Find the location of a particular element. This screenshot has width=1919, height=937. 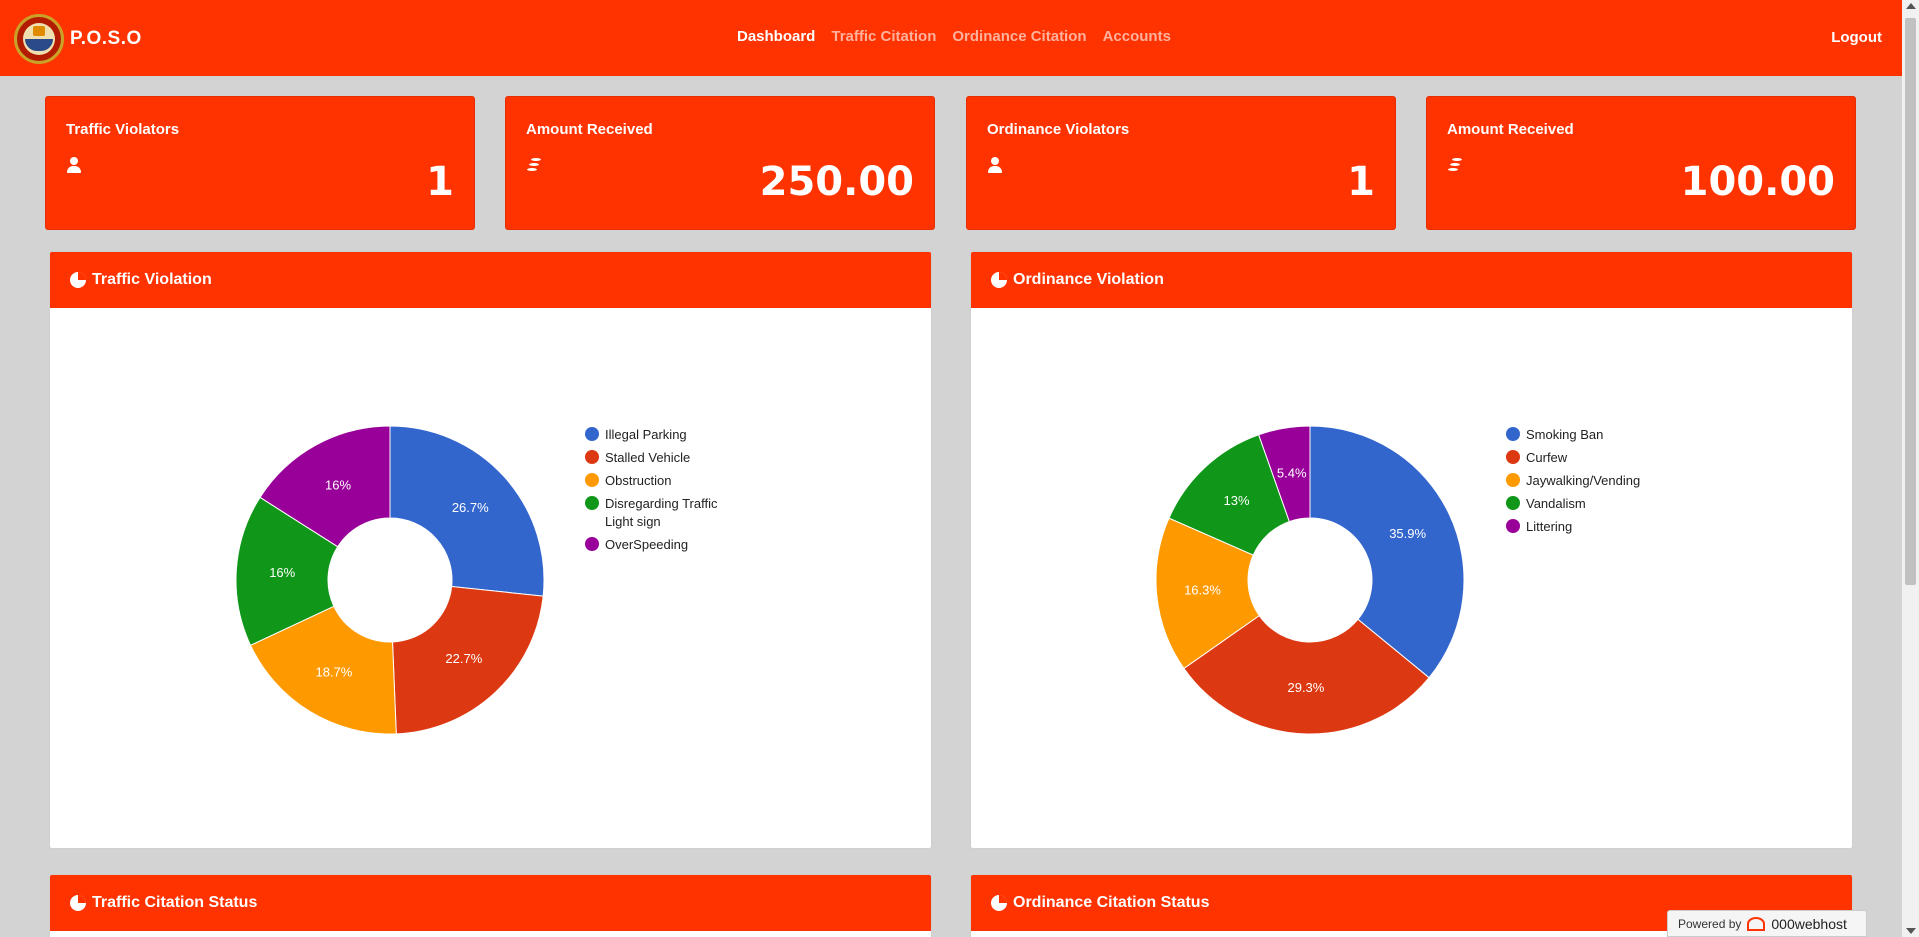

page-scrollbar is located at coordinates (1910, 468).